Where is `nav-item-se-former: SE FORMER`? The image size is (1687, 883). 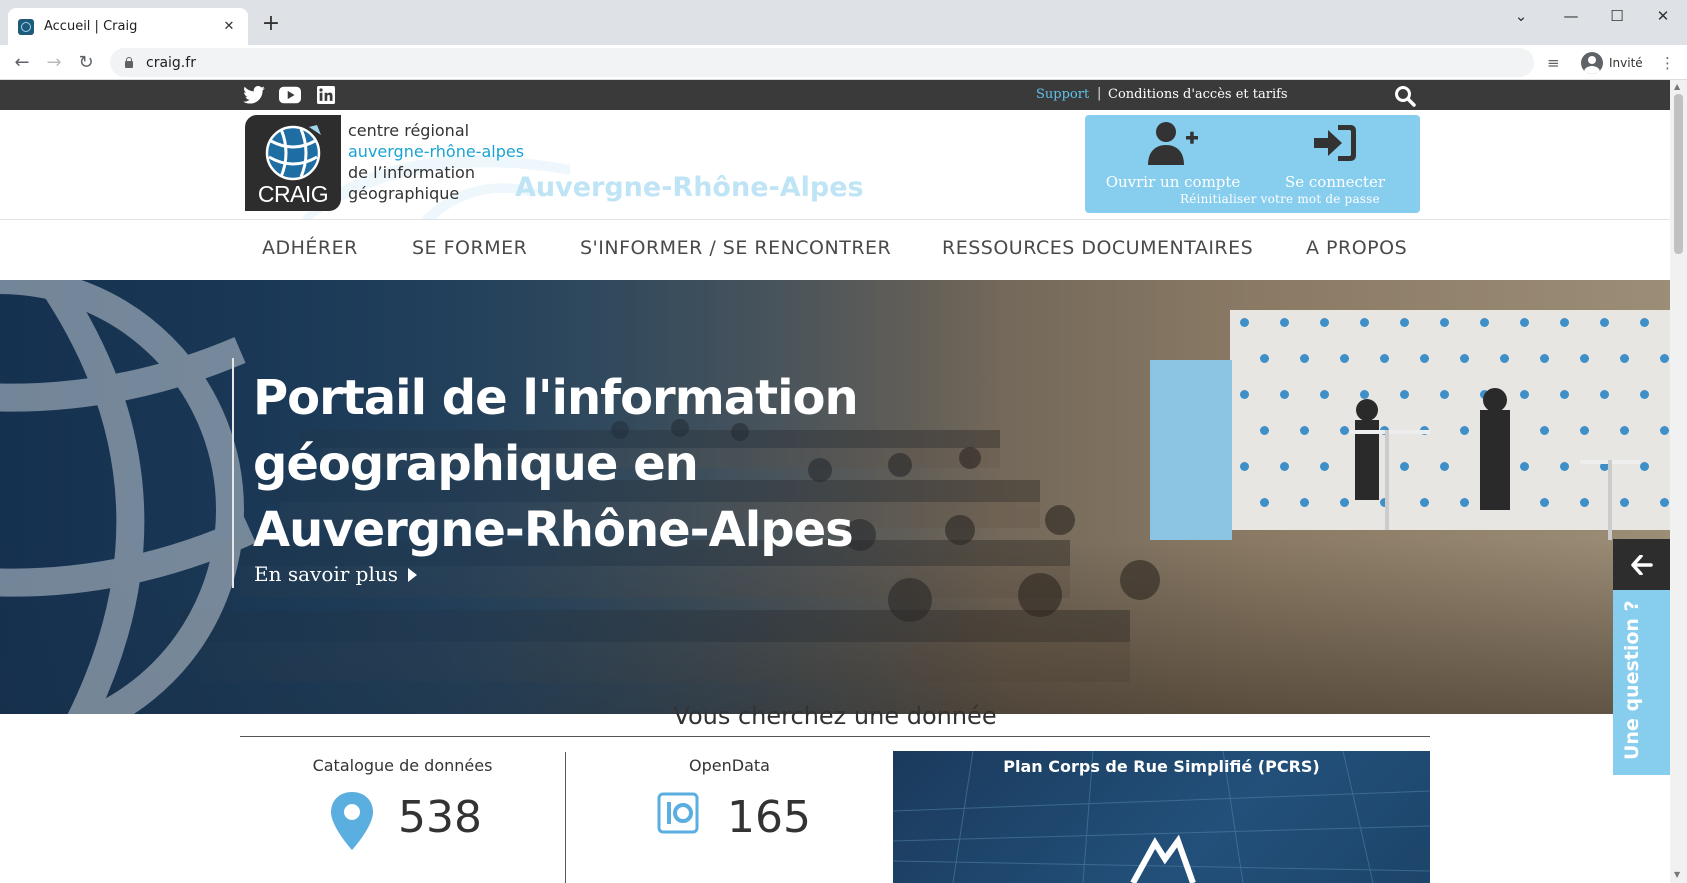 nav-item-se-former: SE FORMER is located at coordinates (469, 248).